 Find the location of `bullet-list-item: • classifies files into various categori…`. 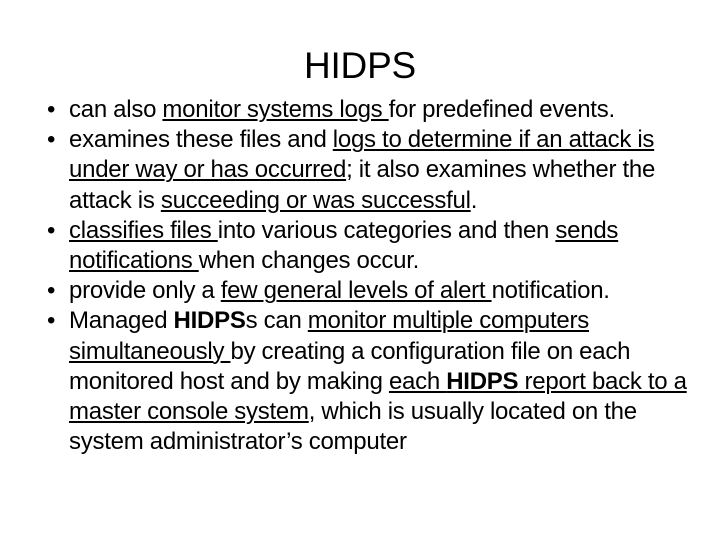

bullet-list-item: • classifies files into various categori… is located at coordinates (360, 246).